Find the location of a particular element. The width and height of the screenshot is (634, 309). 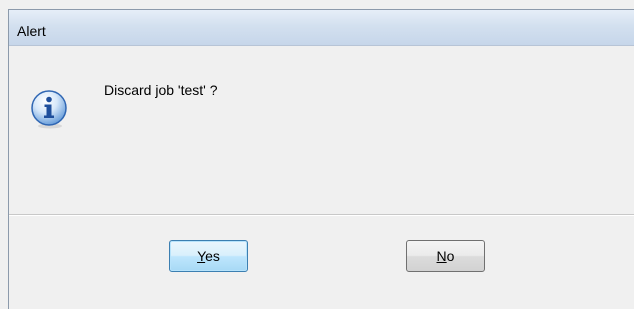

no-label-rest: o is located at coordinates (450, 256).